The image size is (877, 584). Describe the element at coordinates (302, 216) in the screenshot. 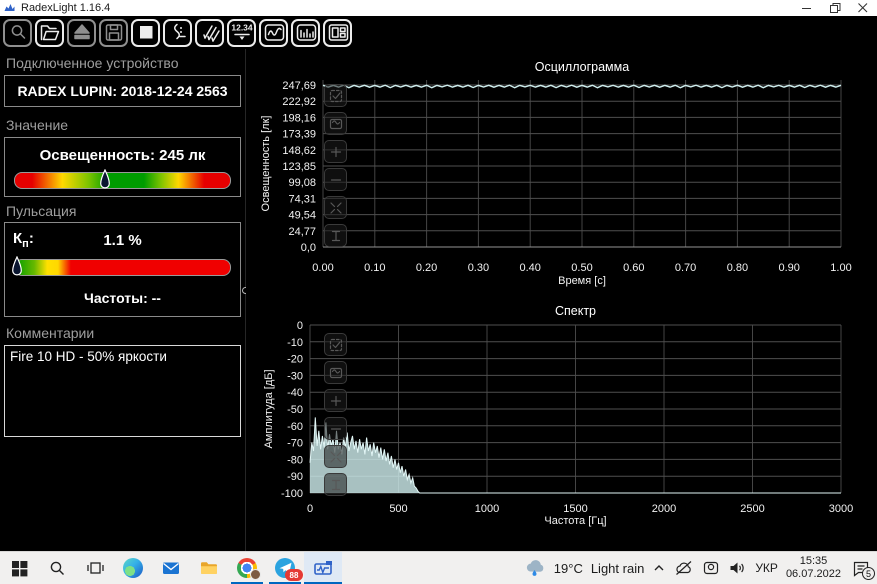

I see `svg-text: 49,54` at that location.